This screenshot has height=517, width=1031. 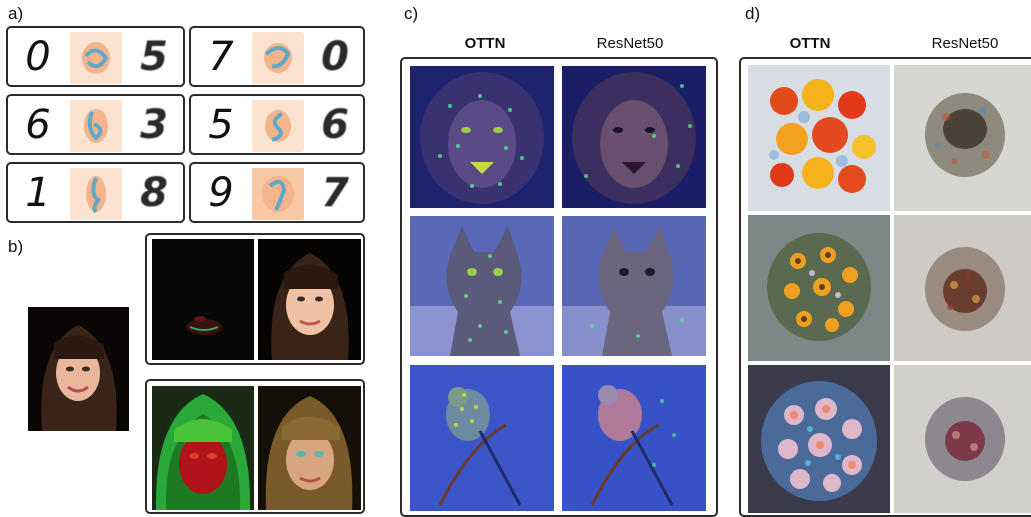 What do you see at coordinates (16, 246) in the screenshot?
I see `panel-label-b: b)` at bounding box center [16, 246].